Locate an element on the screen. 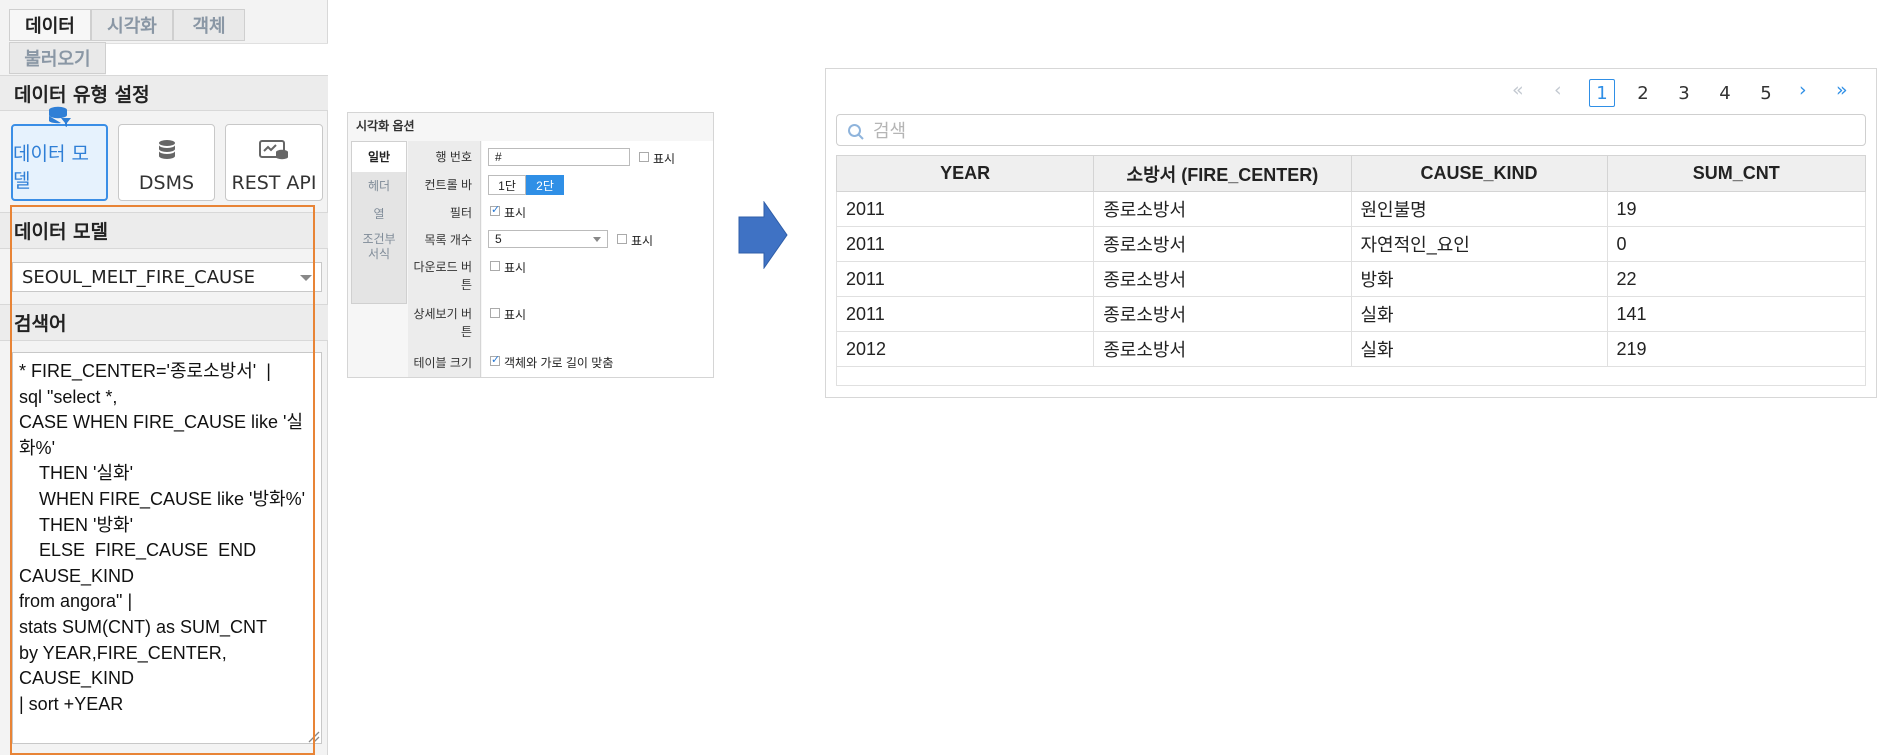 This screenshot has height=755, width=1887. table-cell: 방화 is located at coordinates (1479, 279).